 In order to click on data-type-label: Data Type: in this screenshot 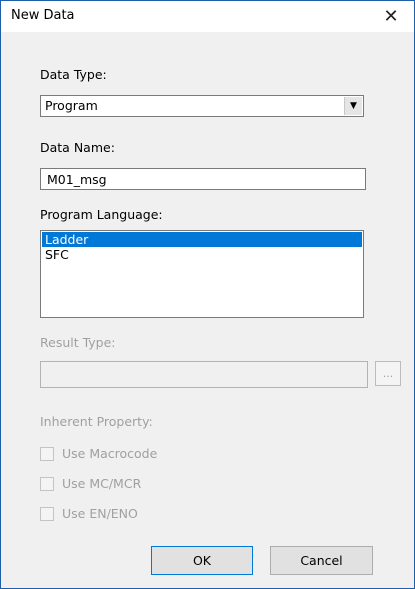, I will do `click(73, 74)`.